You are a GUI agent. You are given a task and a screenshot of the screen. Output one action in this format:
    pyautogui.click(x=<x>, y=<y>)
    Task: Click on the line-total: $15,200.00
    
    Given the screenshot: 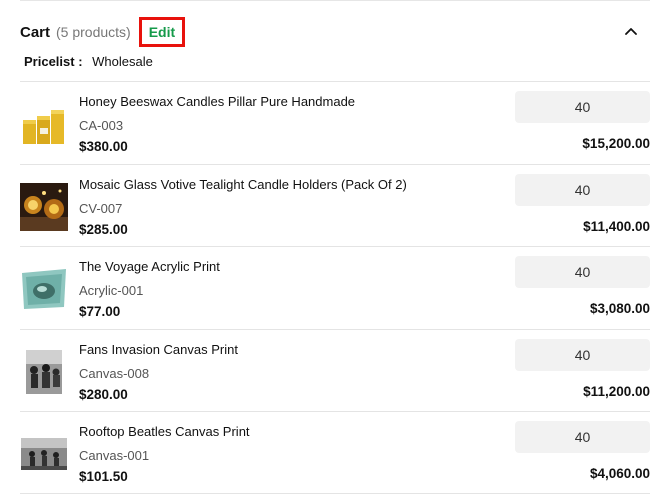 What is the action you would take?
    pyautogui.click(x=616, y=143)
    